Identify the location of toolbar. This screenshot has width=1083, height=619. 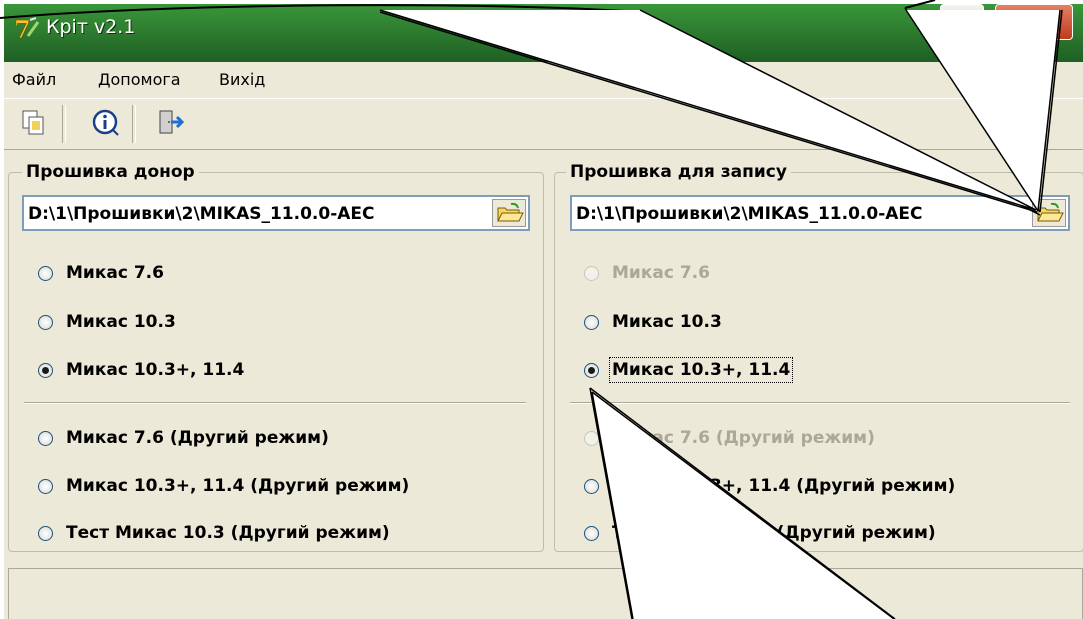
(543, 124).